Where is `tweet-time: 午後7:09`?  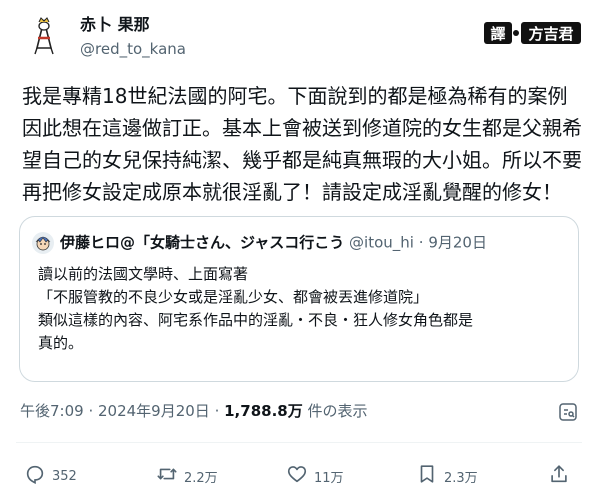
tweet-time: 午後7:09 is located at coordinates (52, 411).